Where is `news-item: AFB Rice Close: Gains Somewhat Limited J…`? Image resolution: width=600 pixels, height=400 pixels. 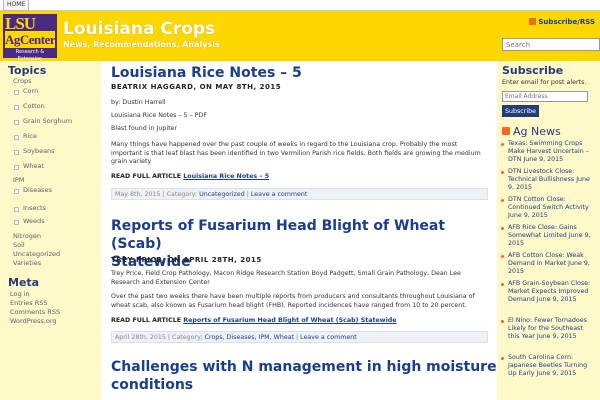
news-item: AFB Rice Close: Gains Somewhat Limited J… is located at coordinates (552, 236).